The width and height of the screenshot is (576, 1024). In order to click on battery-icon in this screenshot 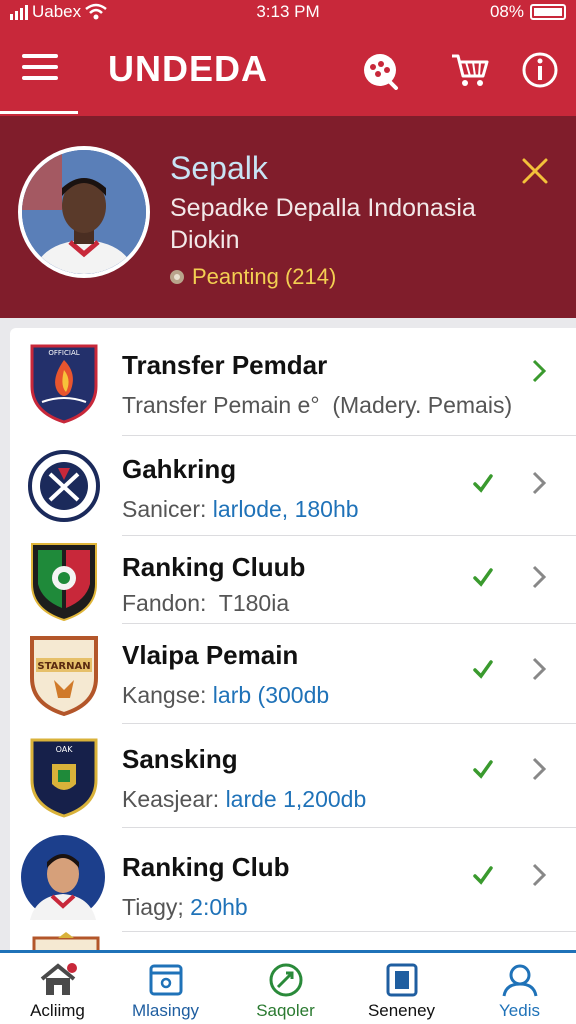, I will do `click(548, 12)`.